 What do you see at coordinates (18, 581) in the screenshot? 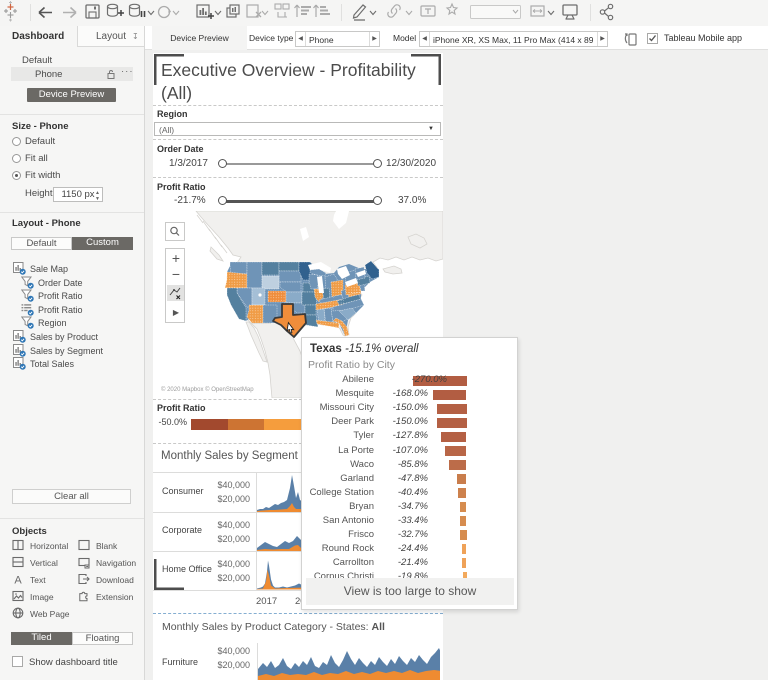
I see `svg-text: A` at bounding box center [18, 581].